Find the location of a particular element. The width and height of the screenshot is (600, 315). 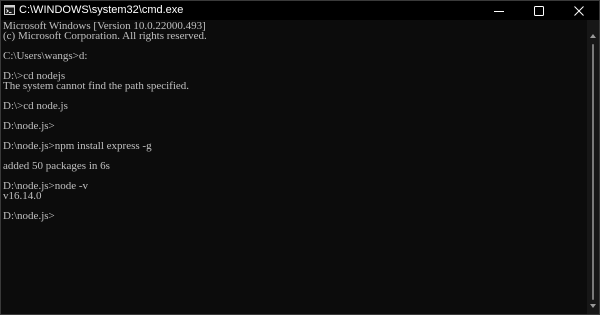

close-icon is located at coordinates (579, 10).